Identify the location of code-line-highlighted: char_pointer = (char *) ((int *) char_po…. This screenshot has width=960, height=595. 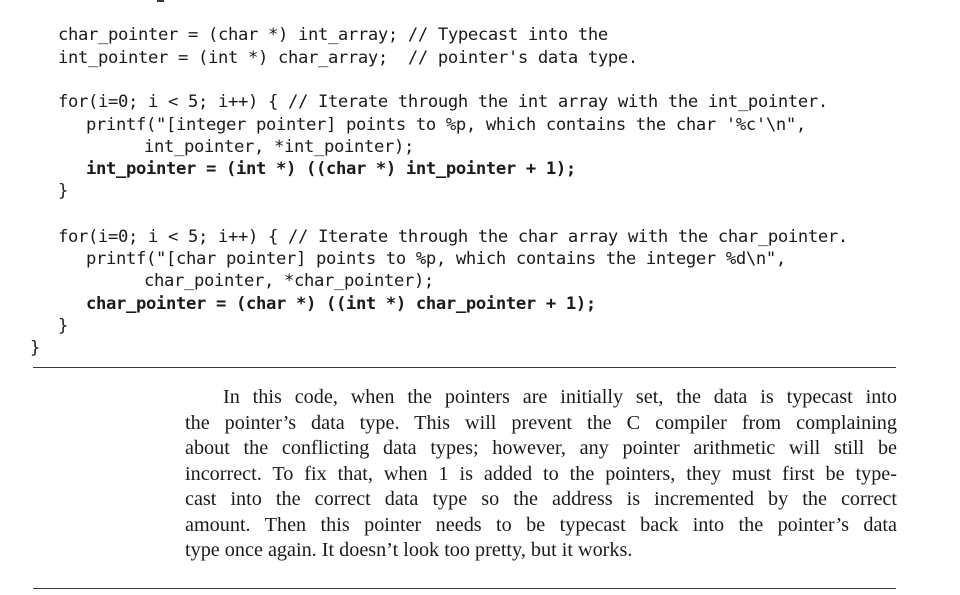
(341, 304).